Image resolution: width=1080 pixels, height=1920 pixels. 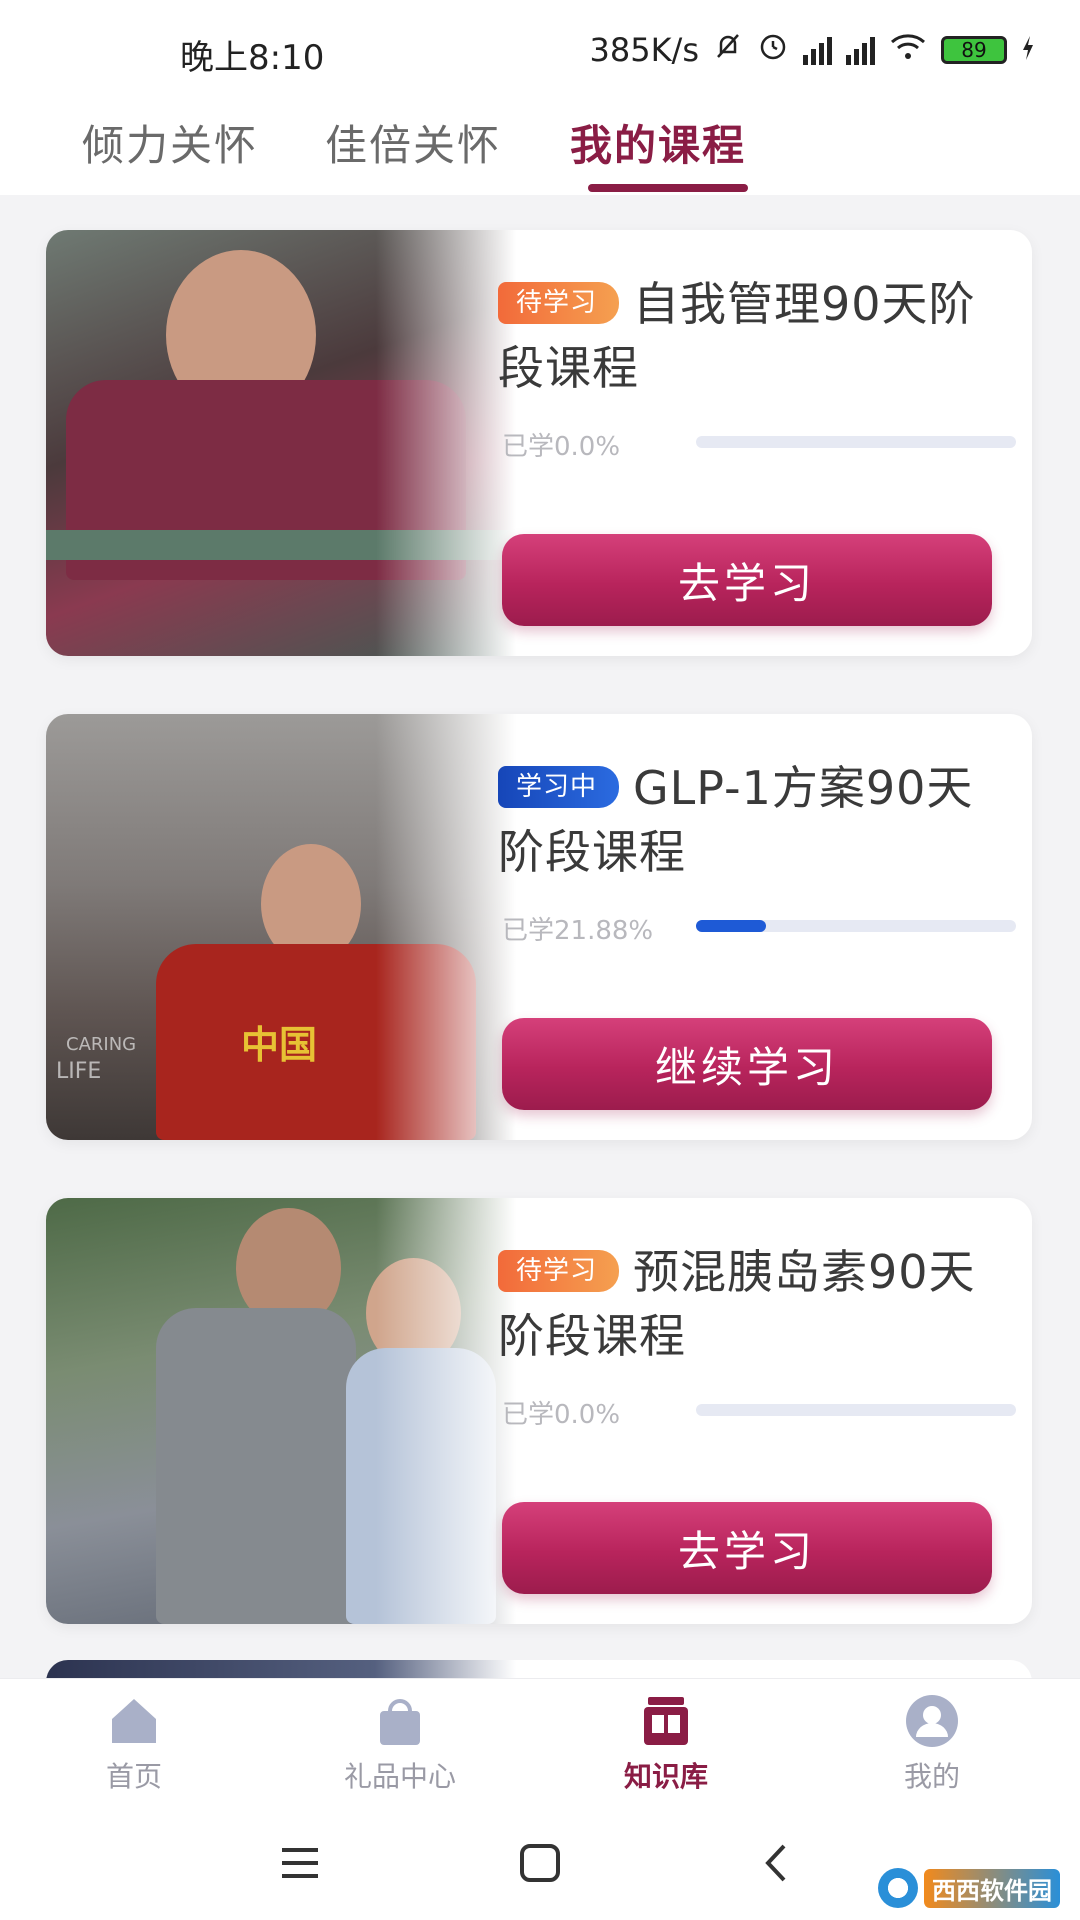 What do you see at coordinates (908, 50) in the screenshot?
I see `wifi-icon` at bounding box center [908, 50].